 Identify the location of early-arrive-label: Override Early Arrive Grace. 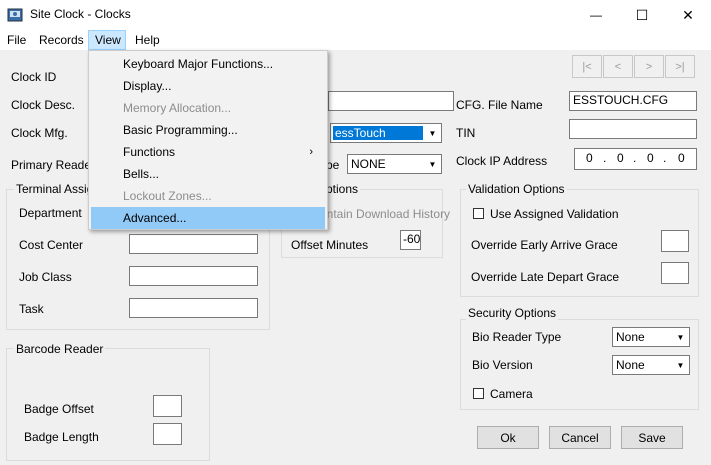
(544, 245).